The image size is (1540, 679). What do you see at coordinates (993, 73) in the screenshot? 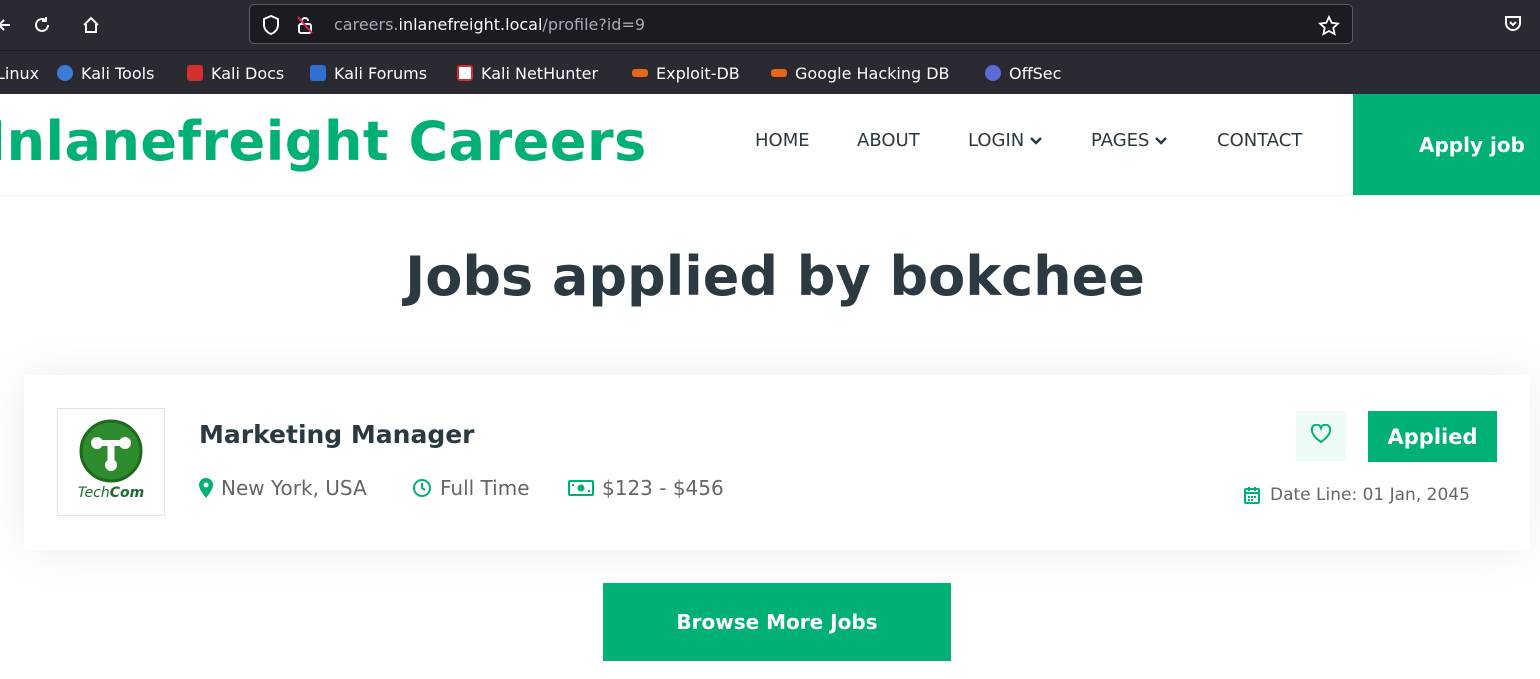
I see `offsec-icon` at bounding box center [993, 73].